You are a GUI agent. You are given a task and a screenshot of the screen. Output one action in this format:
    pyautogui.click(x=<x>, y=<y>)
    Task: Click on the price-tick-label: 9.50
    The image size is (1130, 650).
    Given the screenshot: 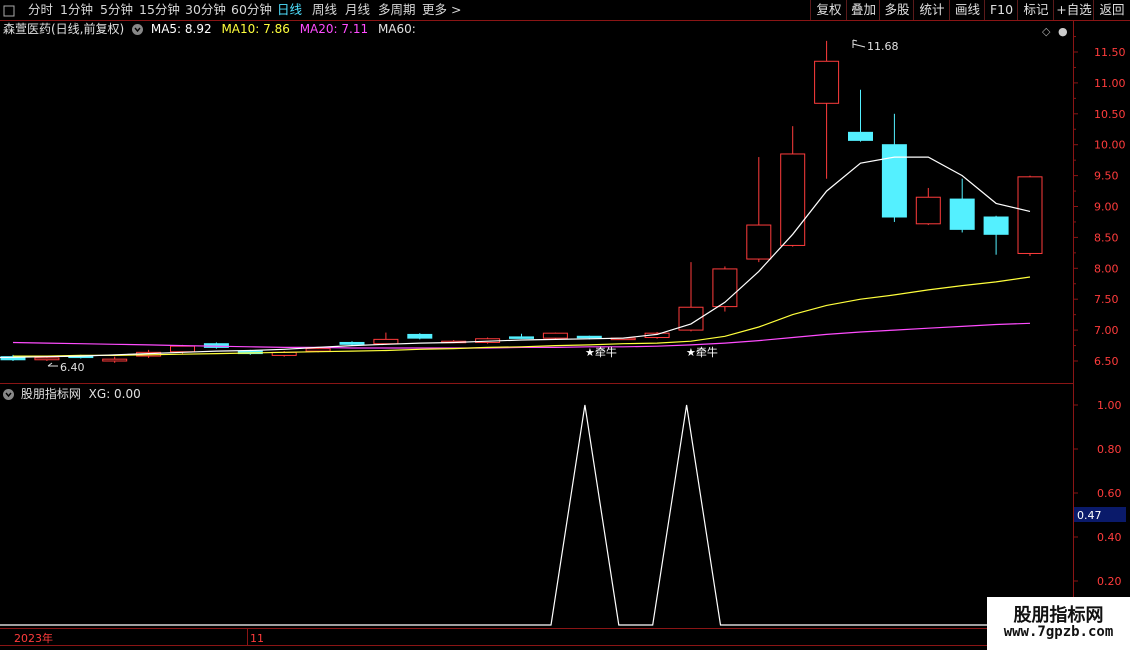 What is the action you would take?
    pyautogui.click(x=1106, y=176)
    